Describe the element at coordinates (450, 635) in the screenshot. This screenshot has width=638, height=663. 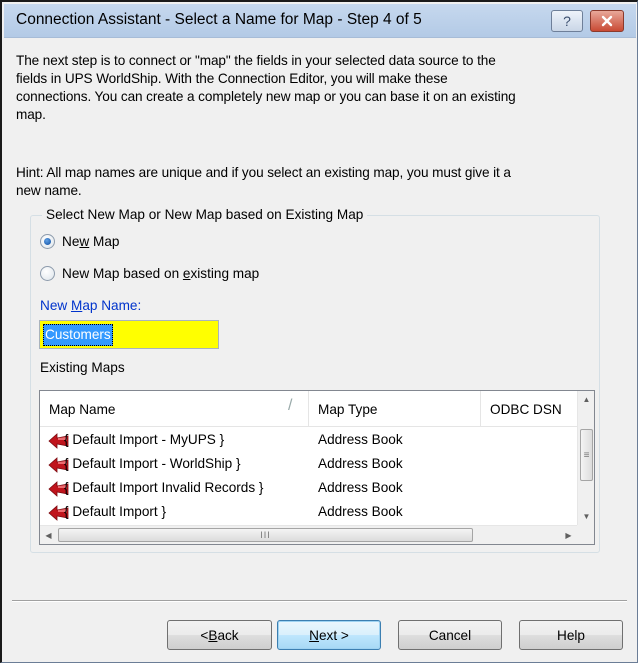
I see `cancel-button: Cancel` at that location.